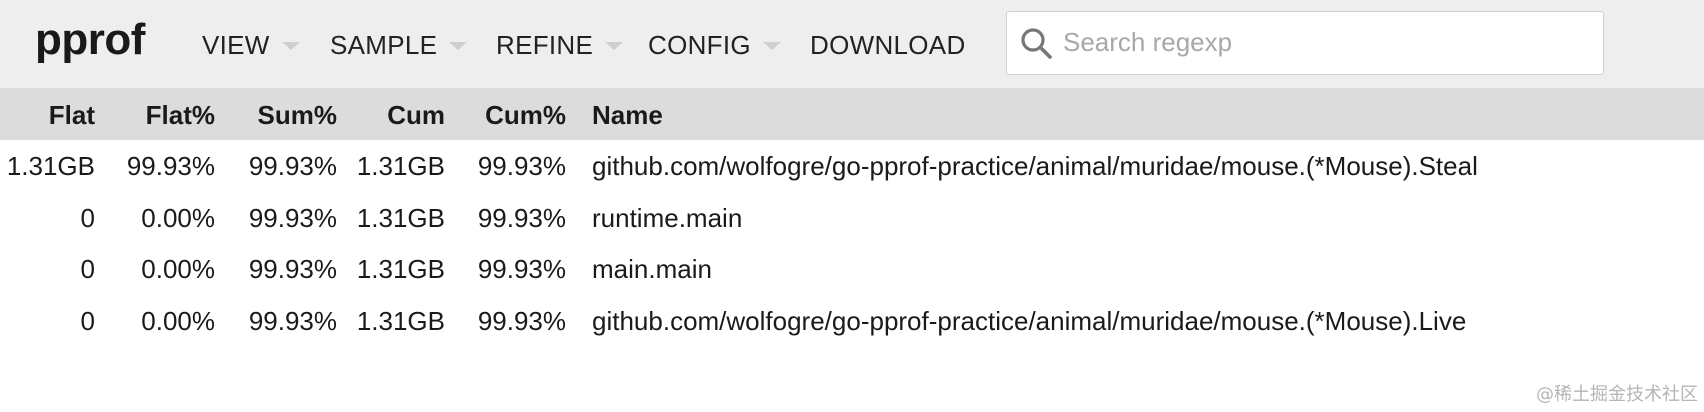  I want to click on column-header-name: Name, so click(627, 115).